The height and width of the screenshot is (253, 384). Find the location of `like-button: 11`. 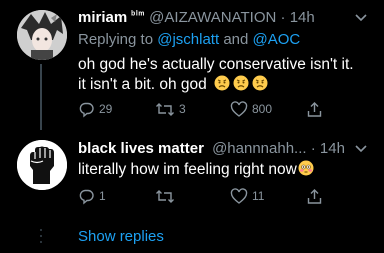

like-button: 11 is located at coordinates (247, 196).